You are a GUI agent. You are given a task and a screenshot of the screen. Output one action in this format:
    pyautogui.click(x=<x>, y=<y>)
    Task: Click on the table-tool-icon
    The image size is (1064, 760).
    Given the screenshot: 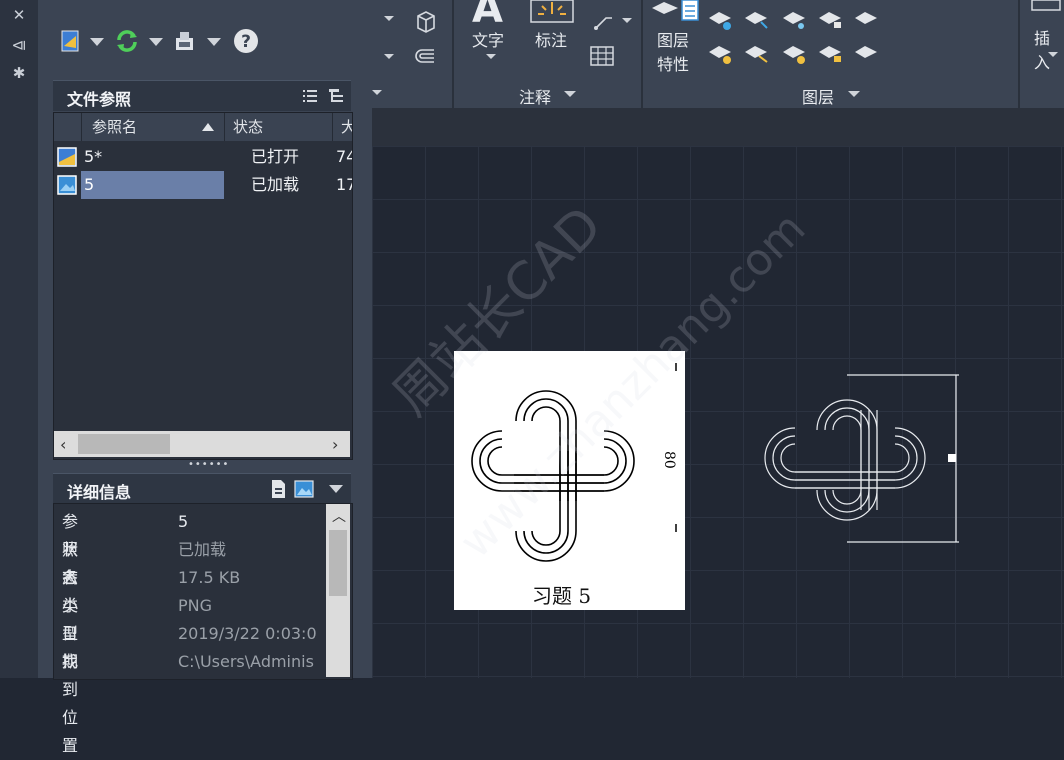 What is the action you would take?
    pyautogui.click(x=602, y=56)
    